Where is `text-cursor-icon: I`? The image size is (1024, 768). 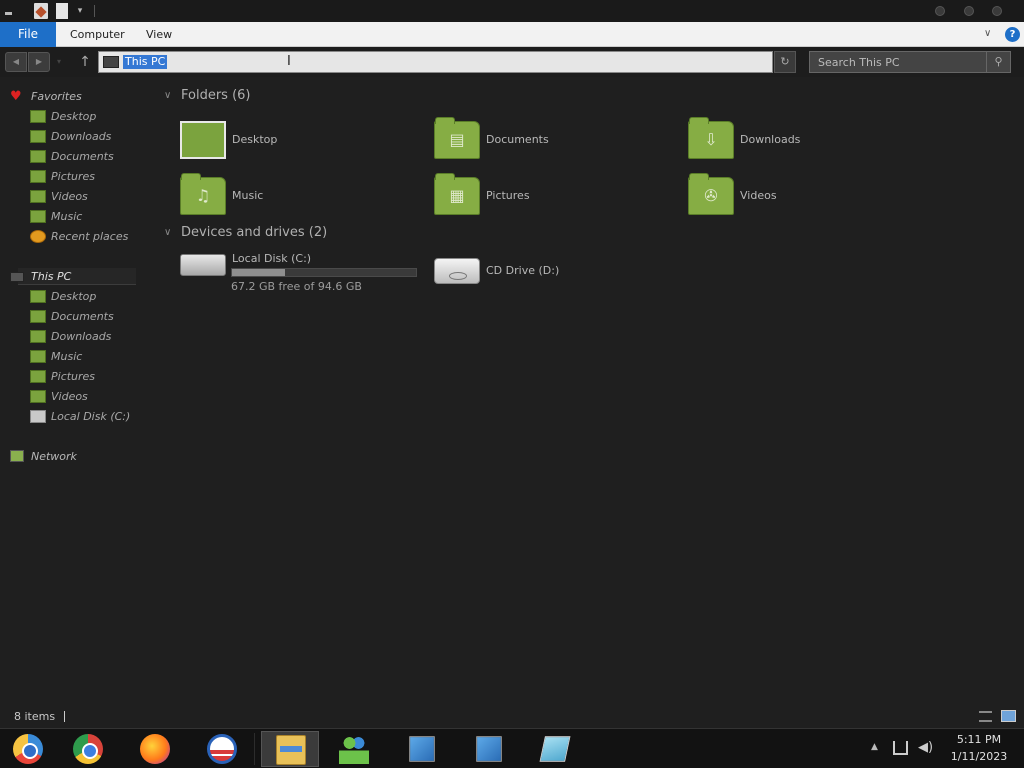 text-cursor-icon: I is located at coordinates (289, 61).